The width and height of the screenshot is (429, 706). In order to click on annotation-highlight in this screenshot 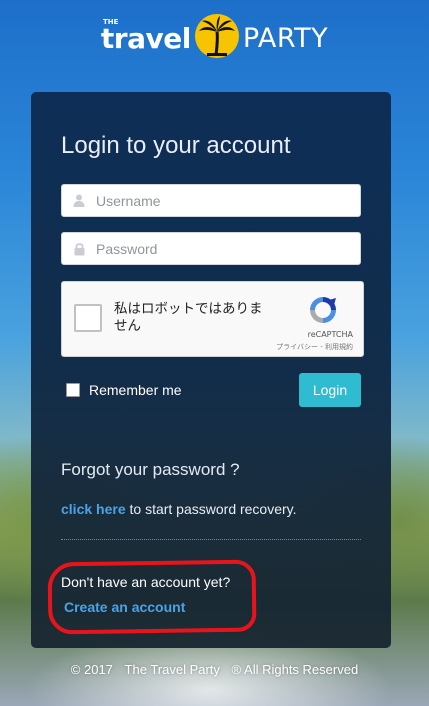, I will do `click(152, 597)`.